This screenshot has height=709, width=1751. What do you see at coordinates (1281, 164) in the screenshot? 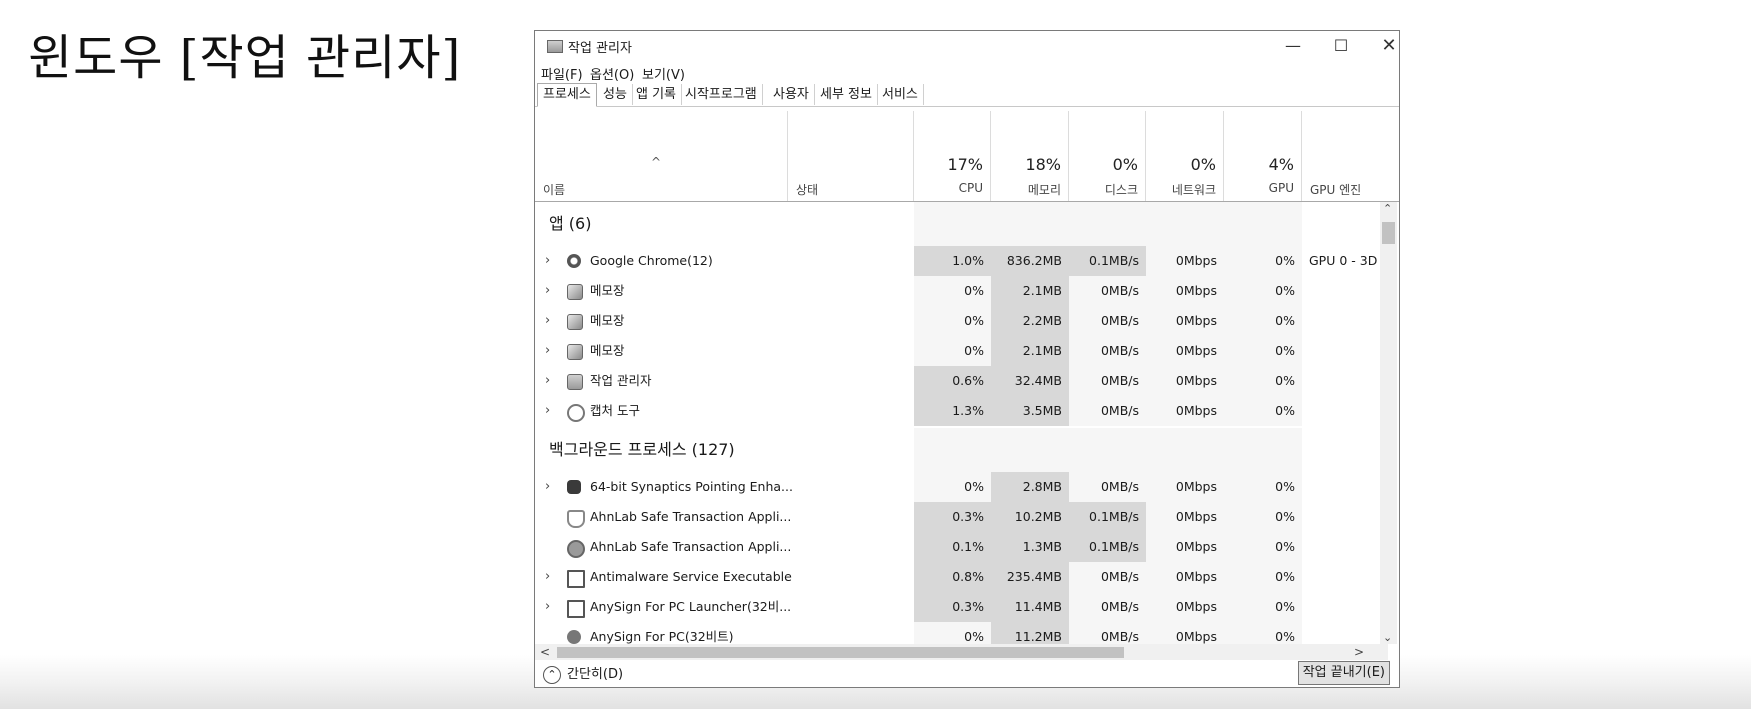
I see `gpu-total: 4%` at bounding box center [1281, 164].